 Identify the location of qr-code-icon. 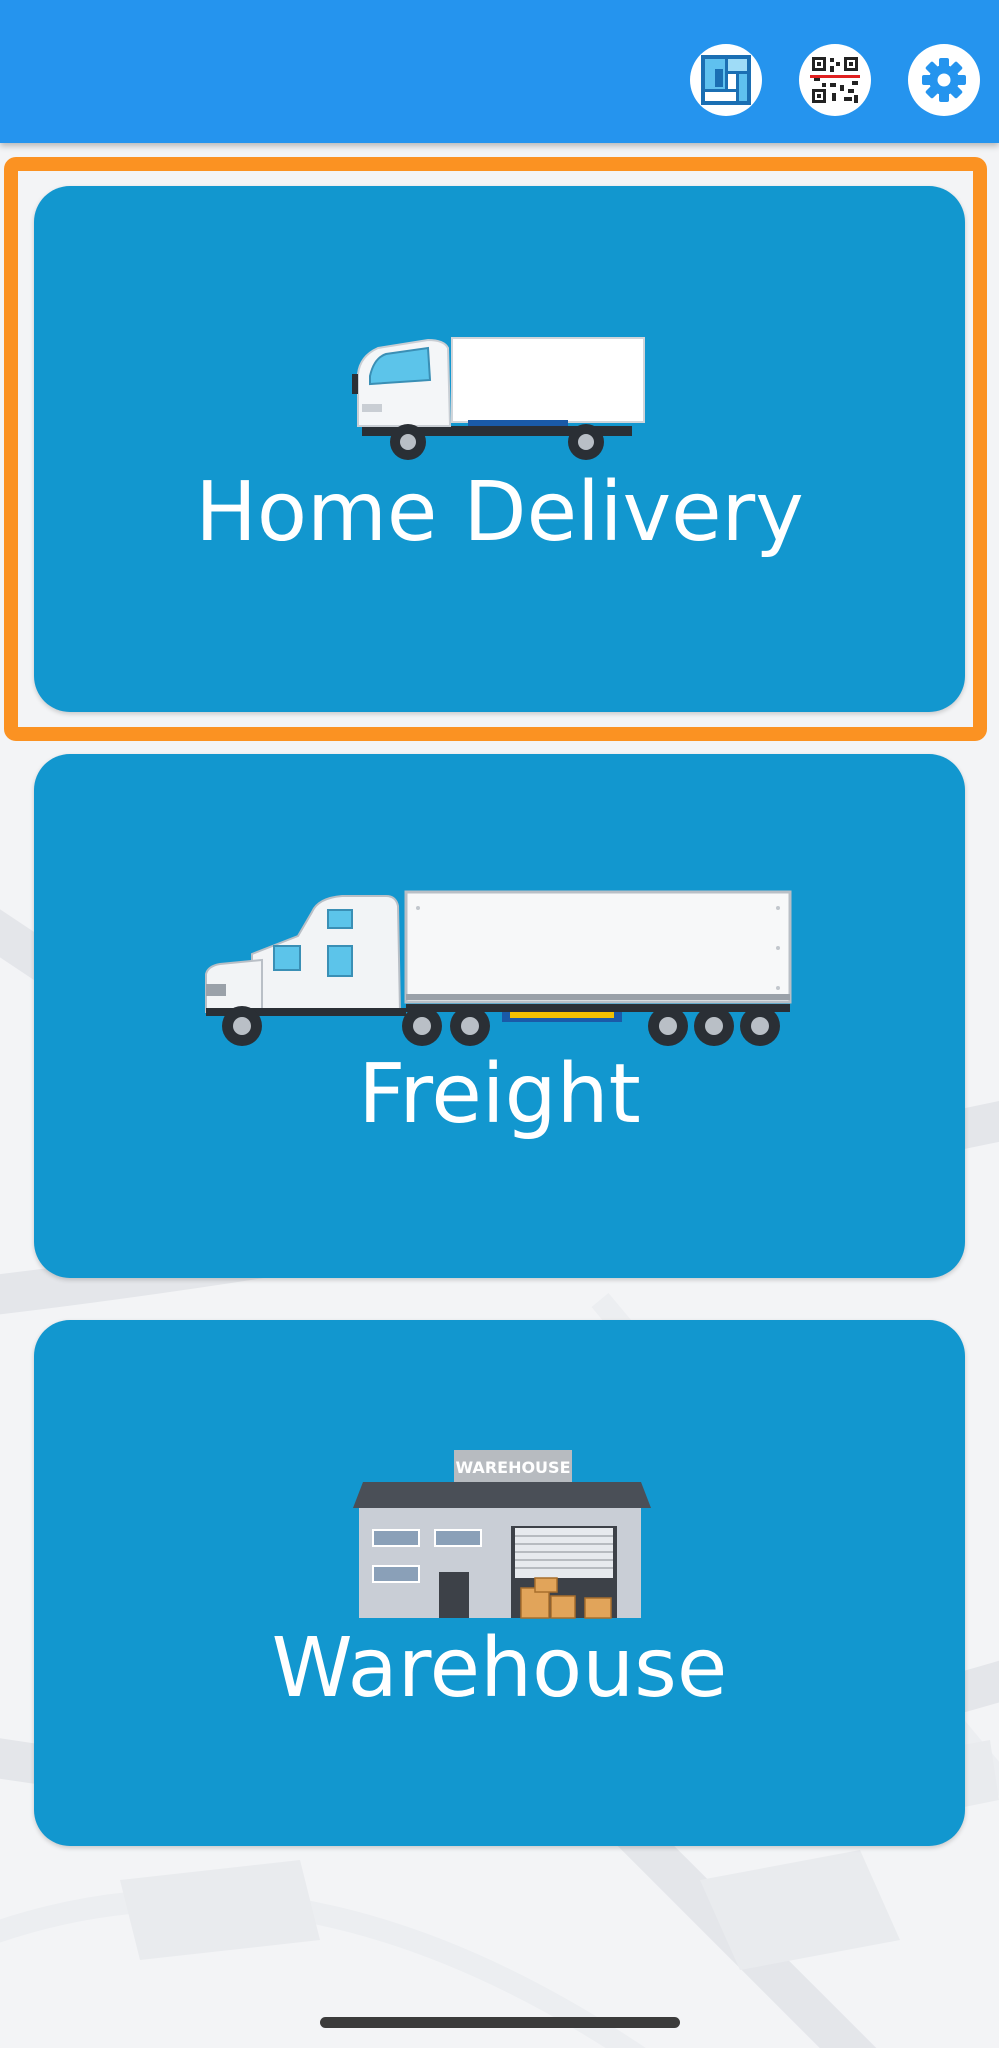
(835, 80).